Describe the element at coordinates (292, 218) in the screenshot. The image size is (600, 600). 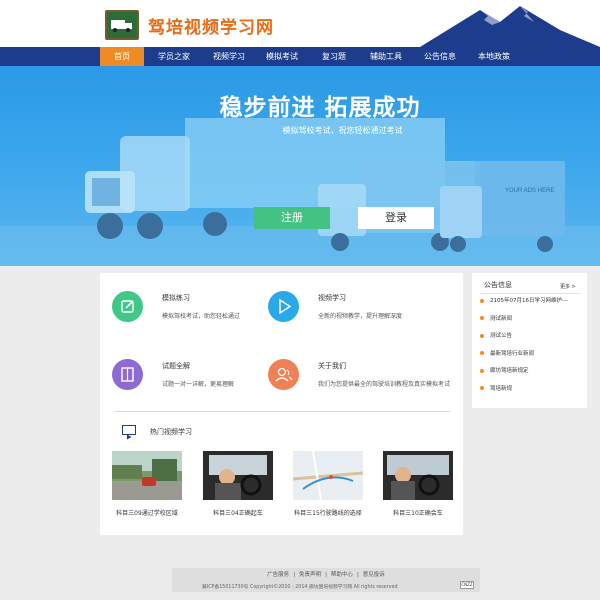
I see `register-button: 注册` at that location.